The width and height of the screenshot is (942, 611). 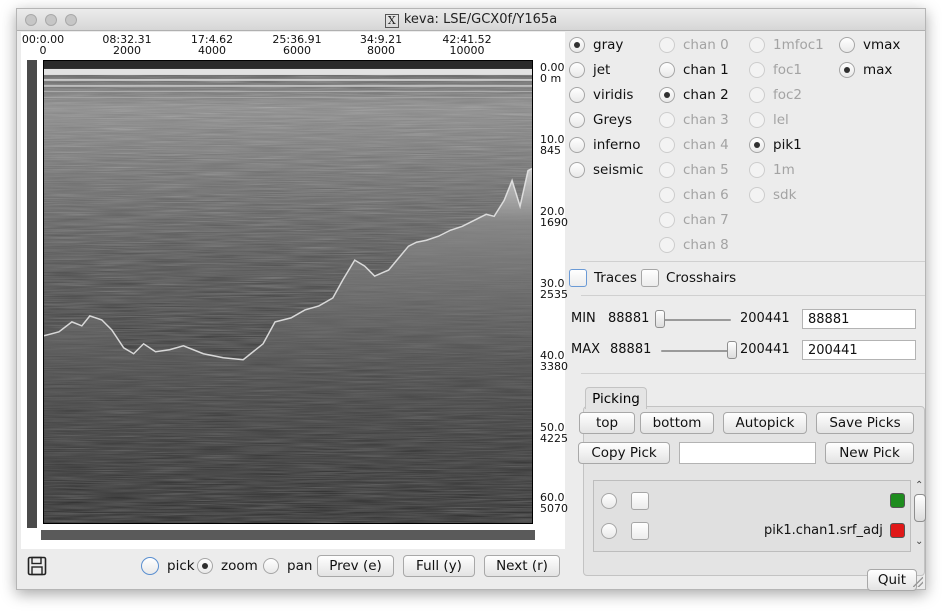 I want to click on prev-button: Prev (e), so click(x=355, y=566).